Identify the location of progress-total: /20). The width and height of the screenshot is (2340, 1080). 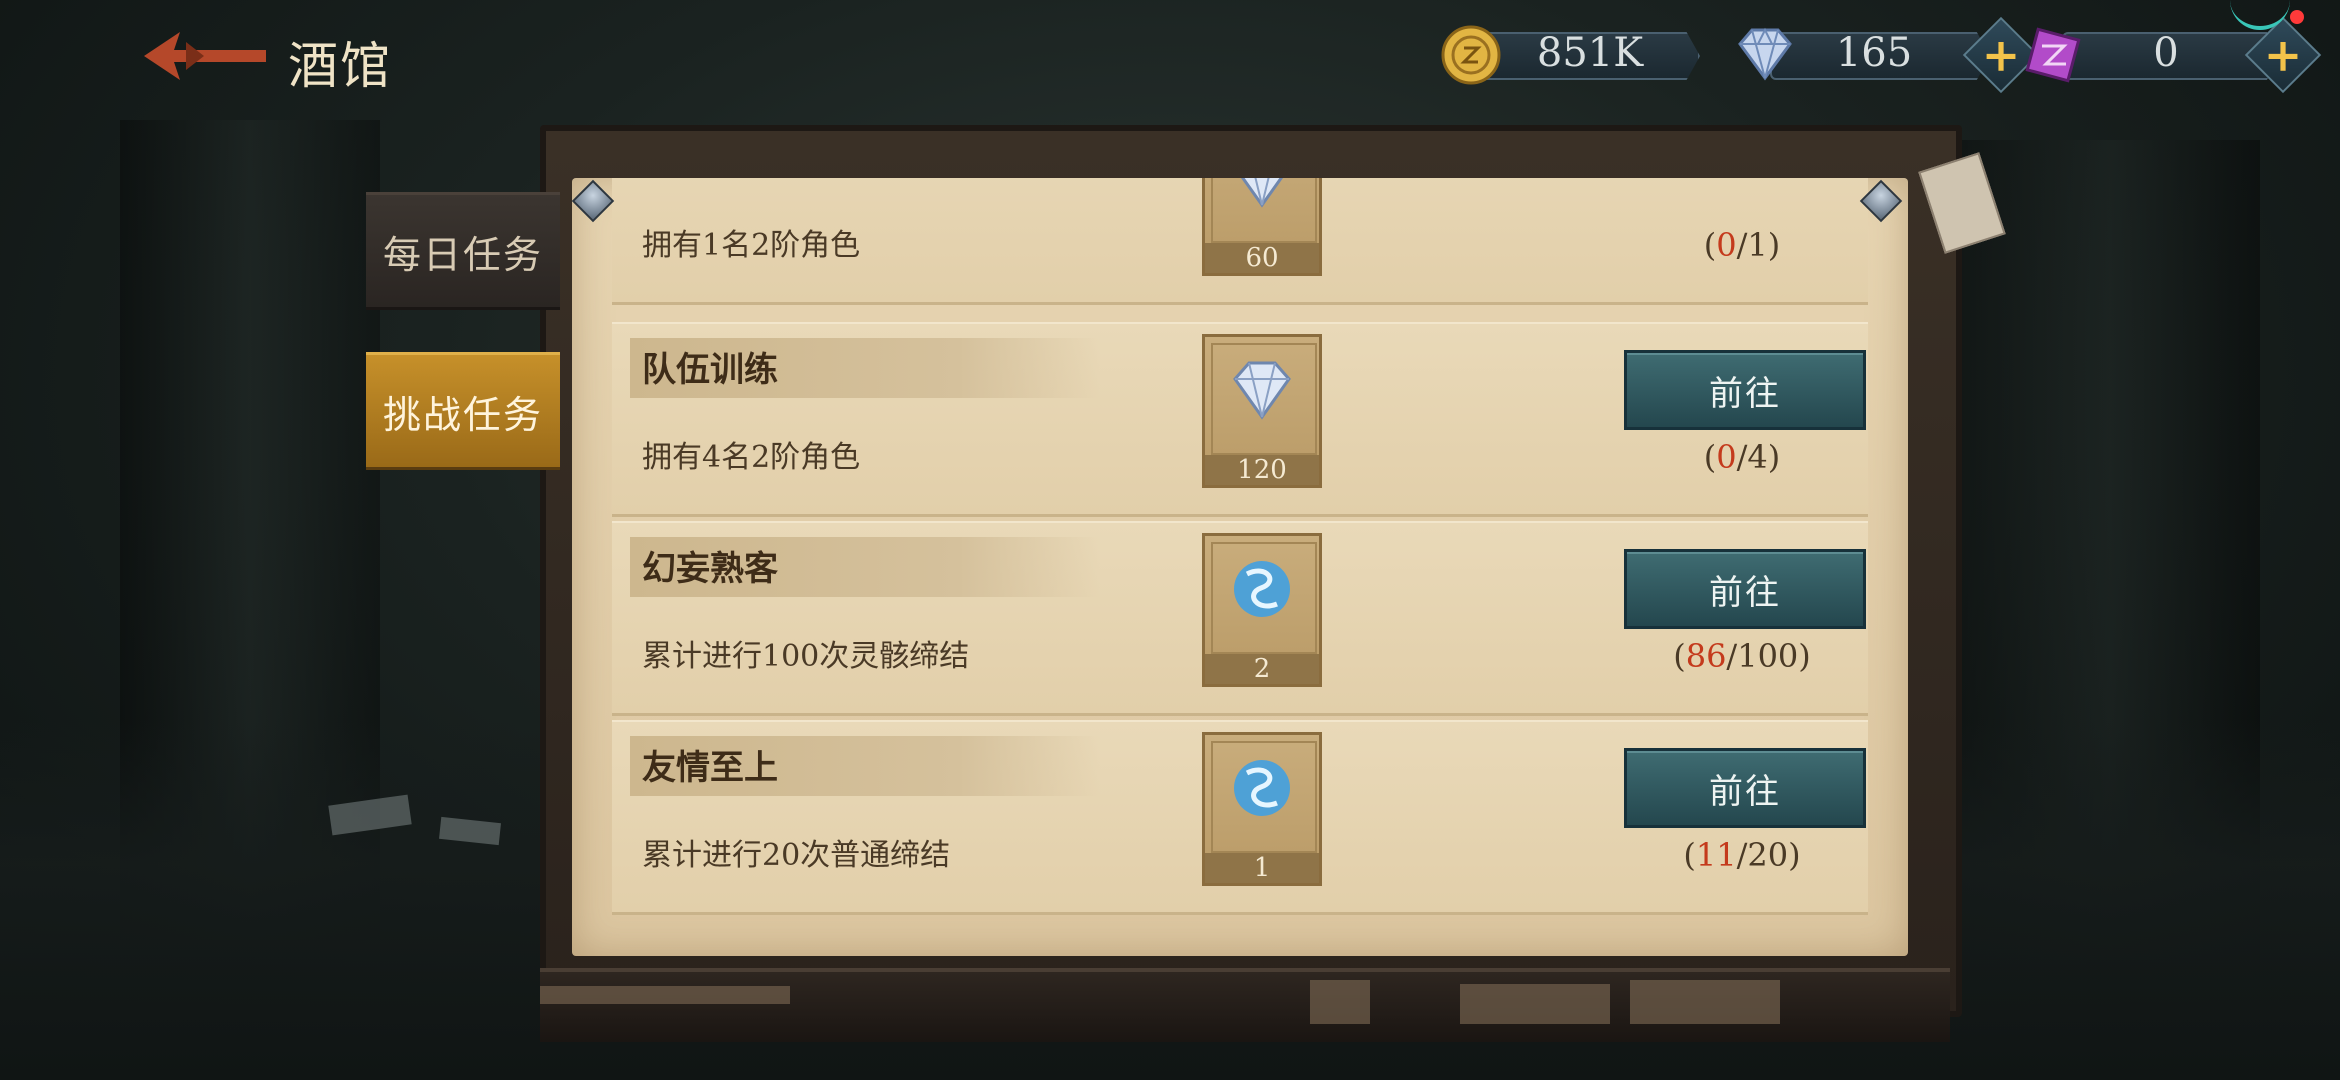
(1768, 855).